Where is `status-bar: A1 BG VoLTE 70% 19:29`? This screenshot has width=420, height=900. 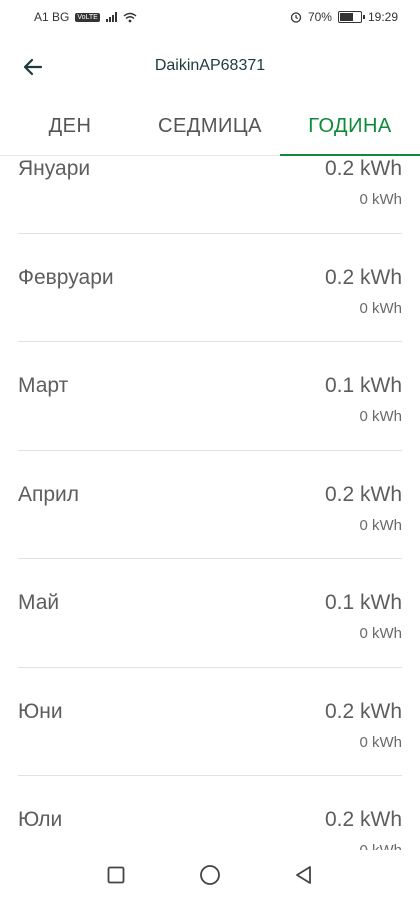 status-bar: A1 BG VoLTE 70% 19:29 is located at coordinates (210, 17).